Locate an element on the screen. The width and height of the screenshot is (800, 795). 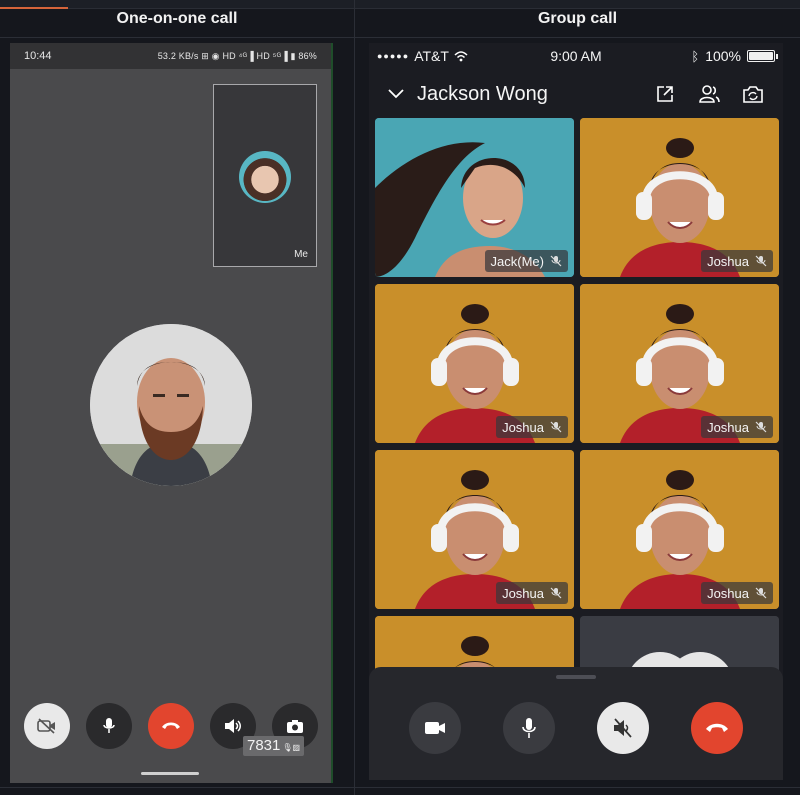
header-actions is located at coordinates (709, 94).